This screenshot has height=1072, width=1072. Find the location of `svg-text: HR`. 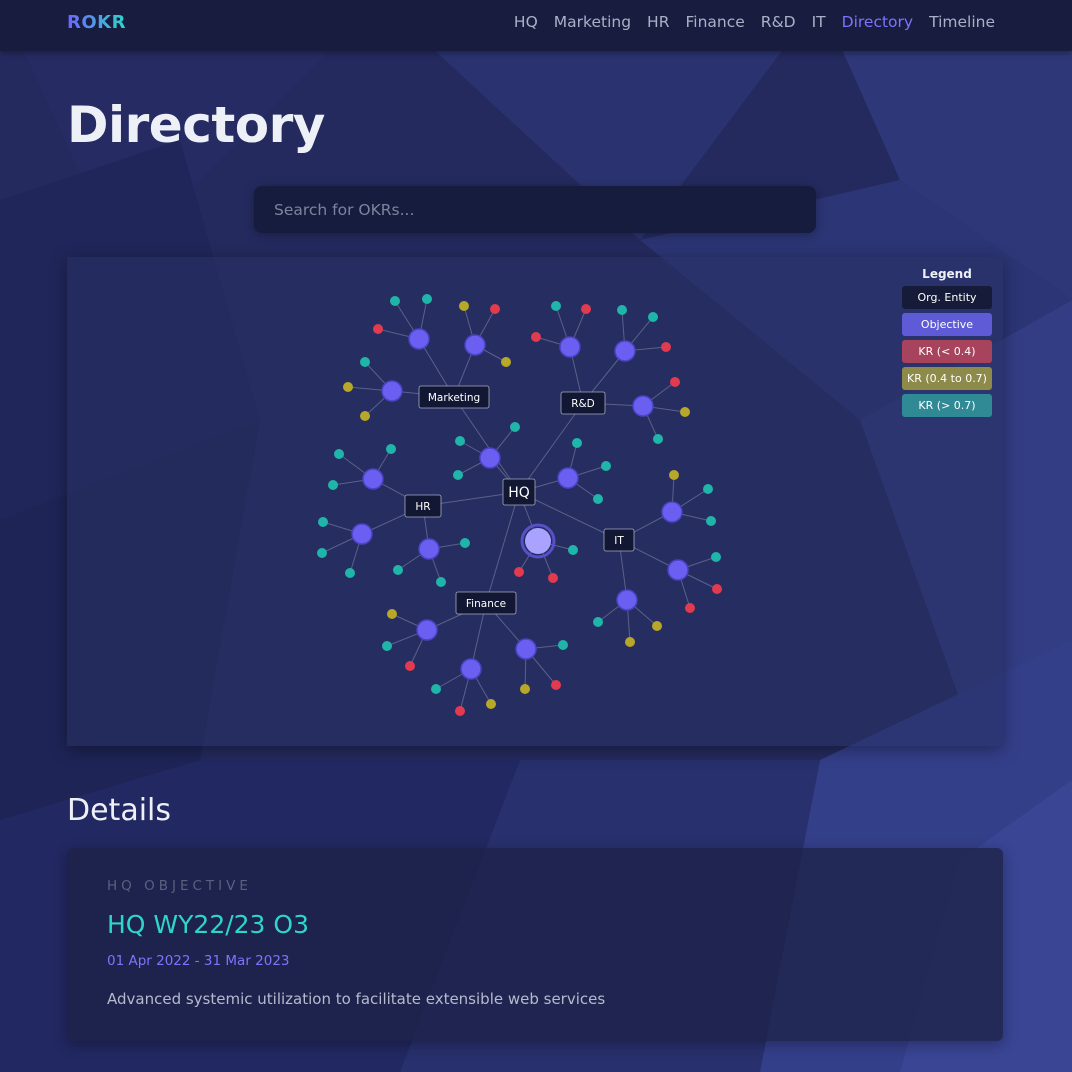

svg-text: HR is located at coordinates (422, 507).